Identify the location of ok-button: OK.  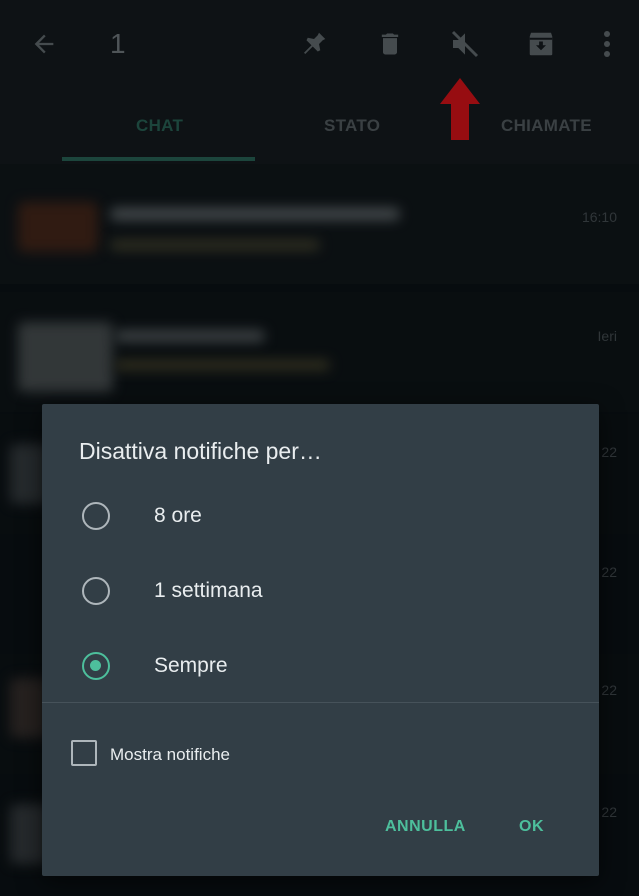
(531, 827).